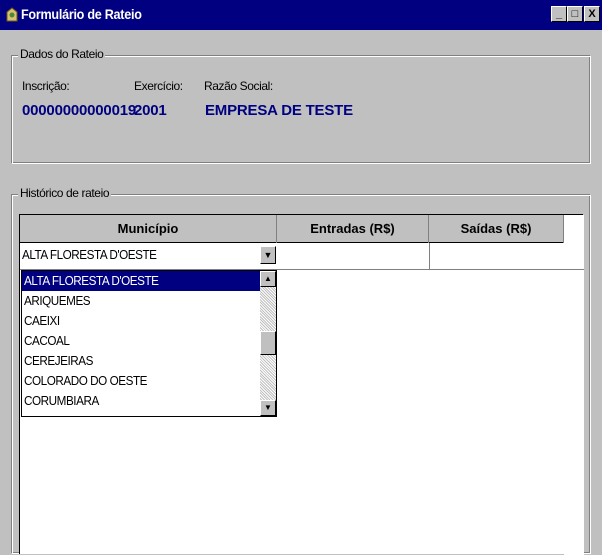 The image size is (602, 555). I want to click on column-header-saidas: Saídas (R$), so click(496, 229).